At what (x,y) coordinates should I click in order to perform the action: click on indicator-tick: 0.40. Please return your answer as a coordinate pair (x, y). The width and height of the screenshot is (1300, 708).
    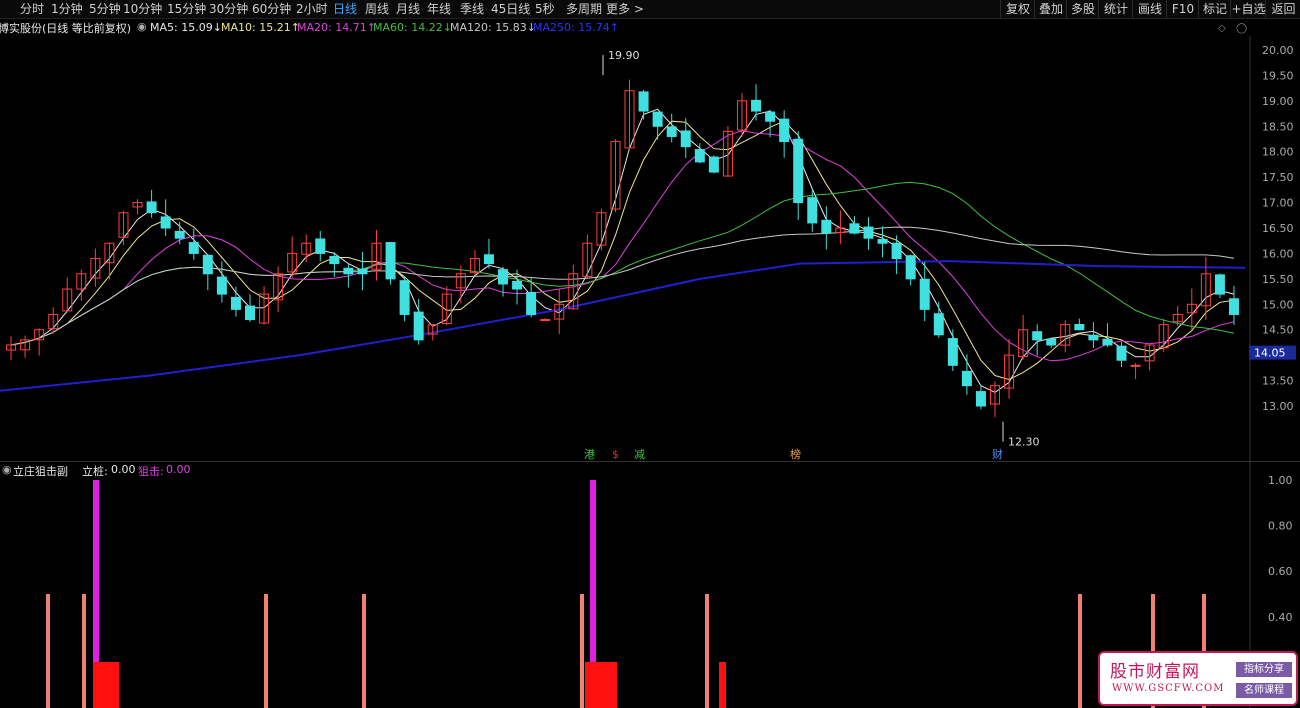
    Looking at the image, I should click on (1280, 617).